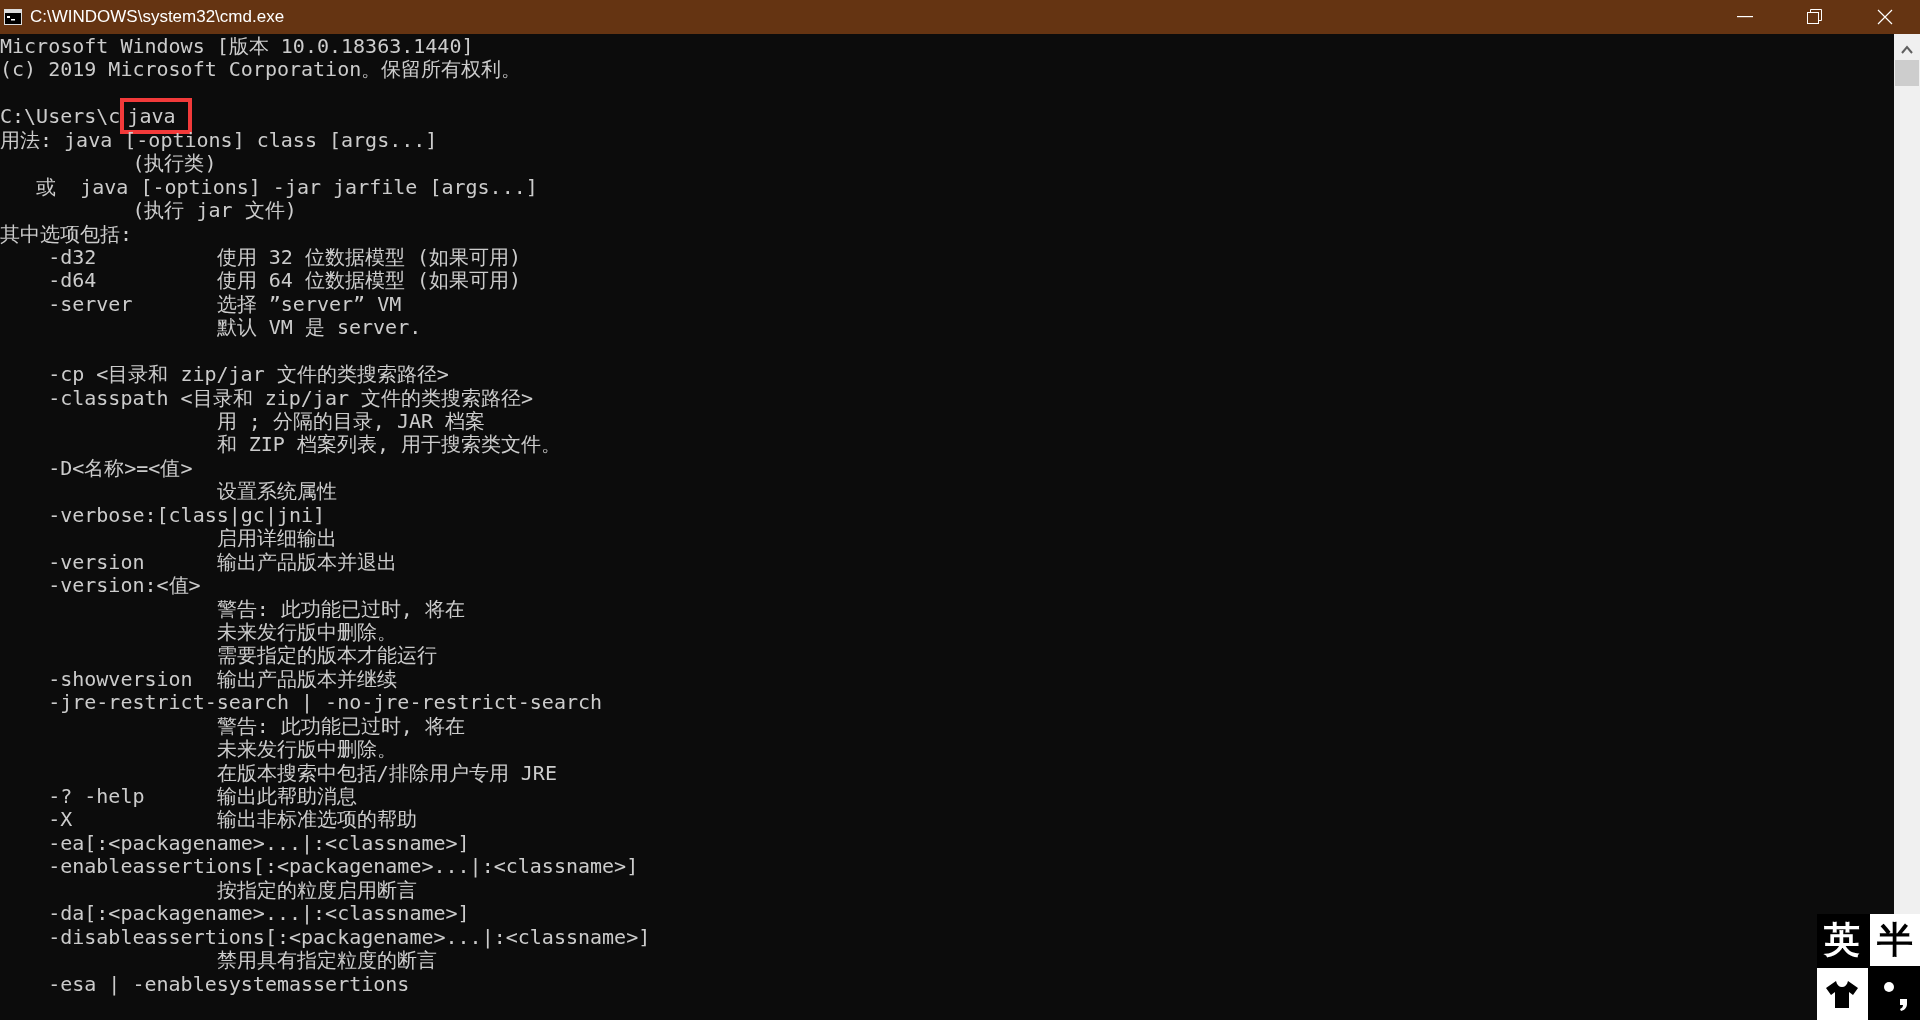 This screenshot has height=1020, width=1920. Describe the element at coordinates (1842, 994) in the screenshot. I see `skin-icon` at that location.